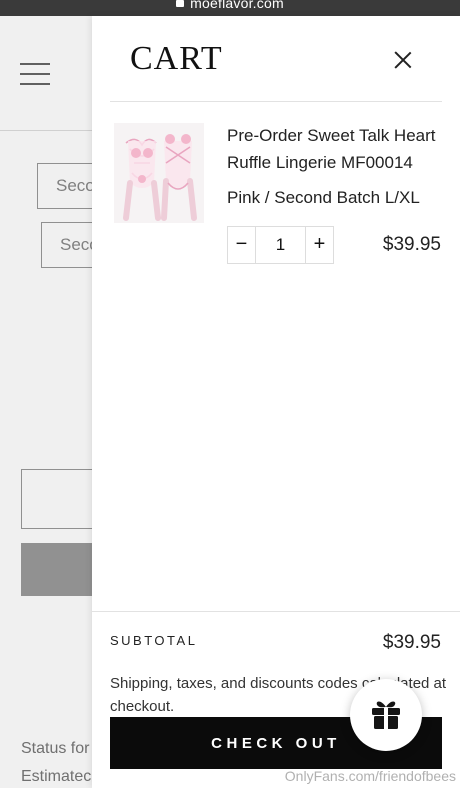  Describe the element at coordinates (237, 5) in the screenshot. I see `url-text: moeflavor.com` at that location.